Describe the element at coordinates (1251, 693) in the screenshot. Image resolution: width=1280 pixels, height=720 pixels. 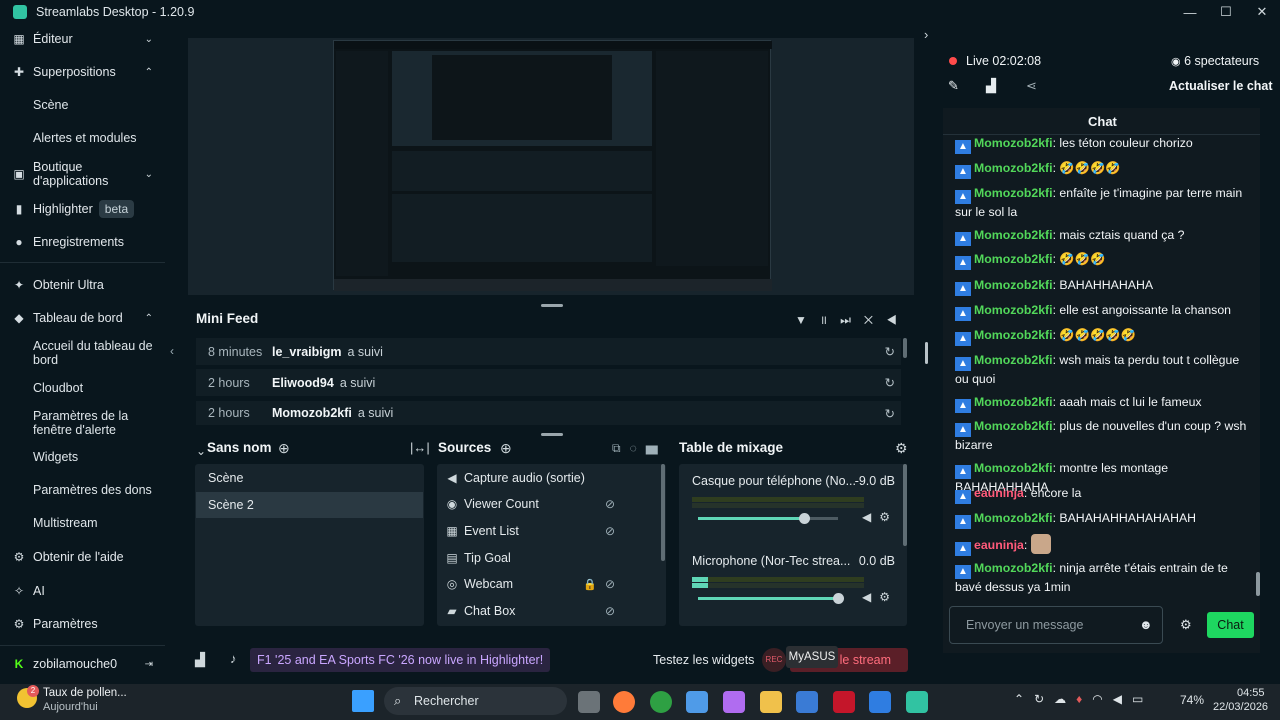
I see `clock-time: 04:55` at that location.